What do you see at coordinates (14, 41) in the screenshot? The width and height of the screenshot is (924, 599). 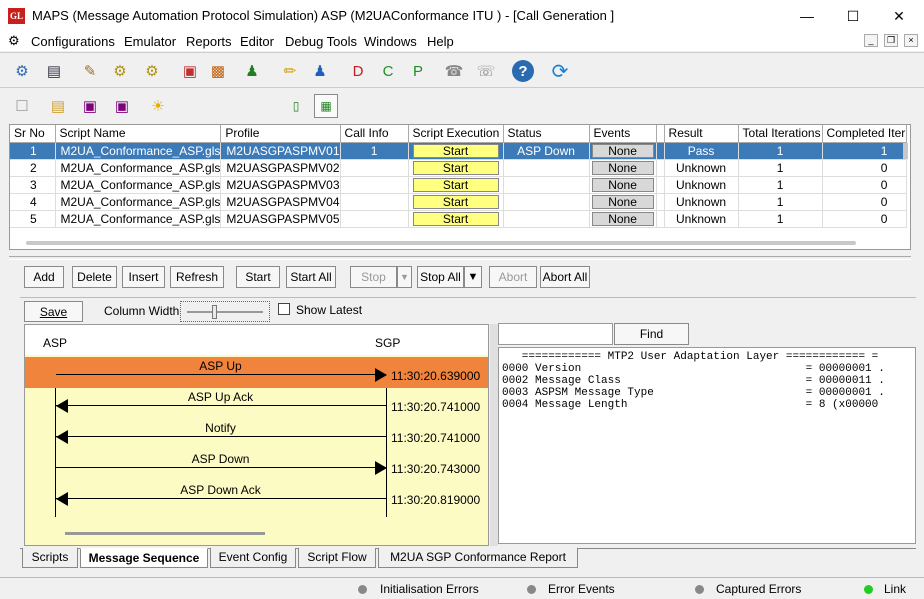 I see `mdi-child-icon: ⚙` at bounding box center [14, 41].